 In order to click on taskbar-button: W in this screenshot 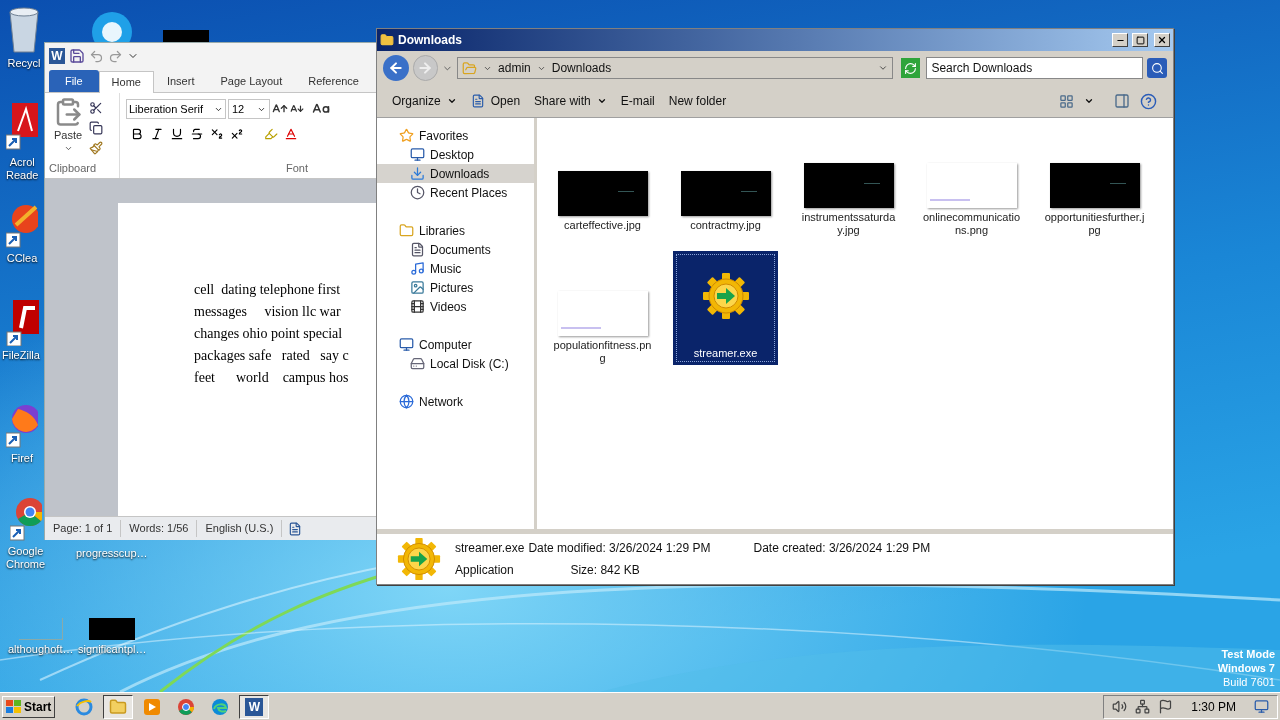, I will do `click(254, 706)`.